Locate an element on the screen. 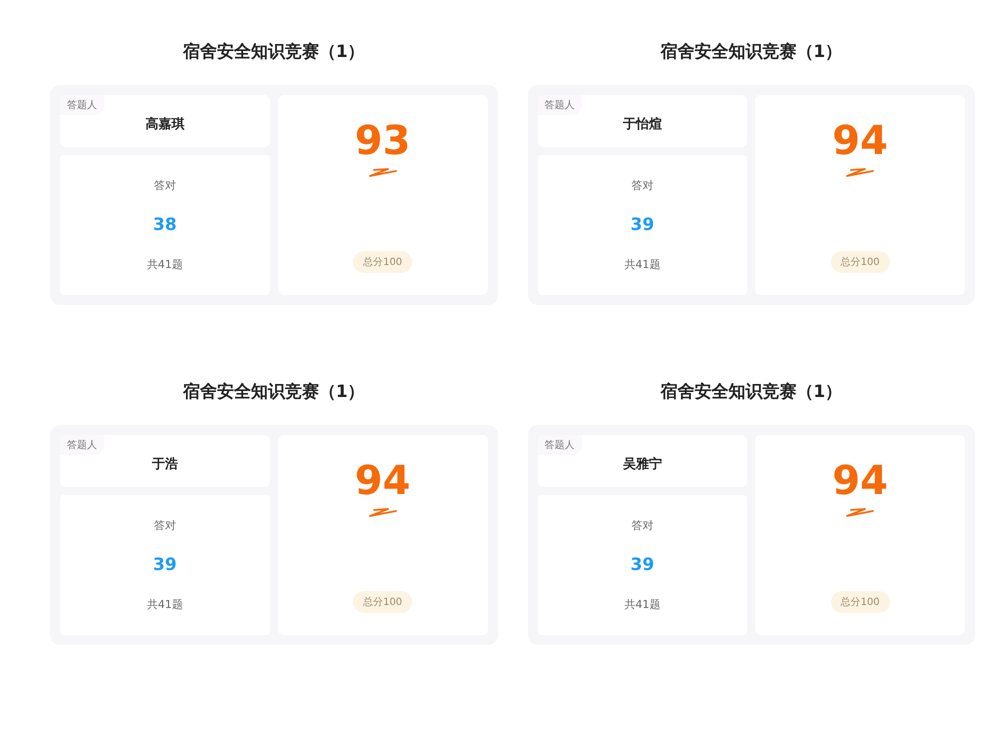 This screenshot has height=740, width=1000. respondent-name: 于浩 is located at coordinates (165, 464).